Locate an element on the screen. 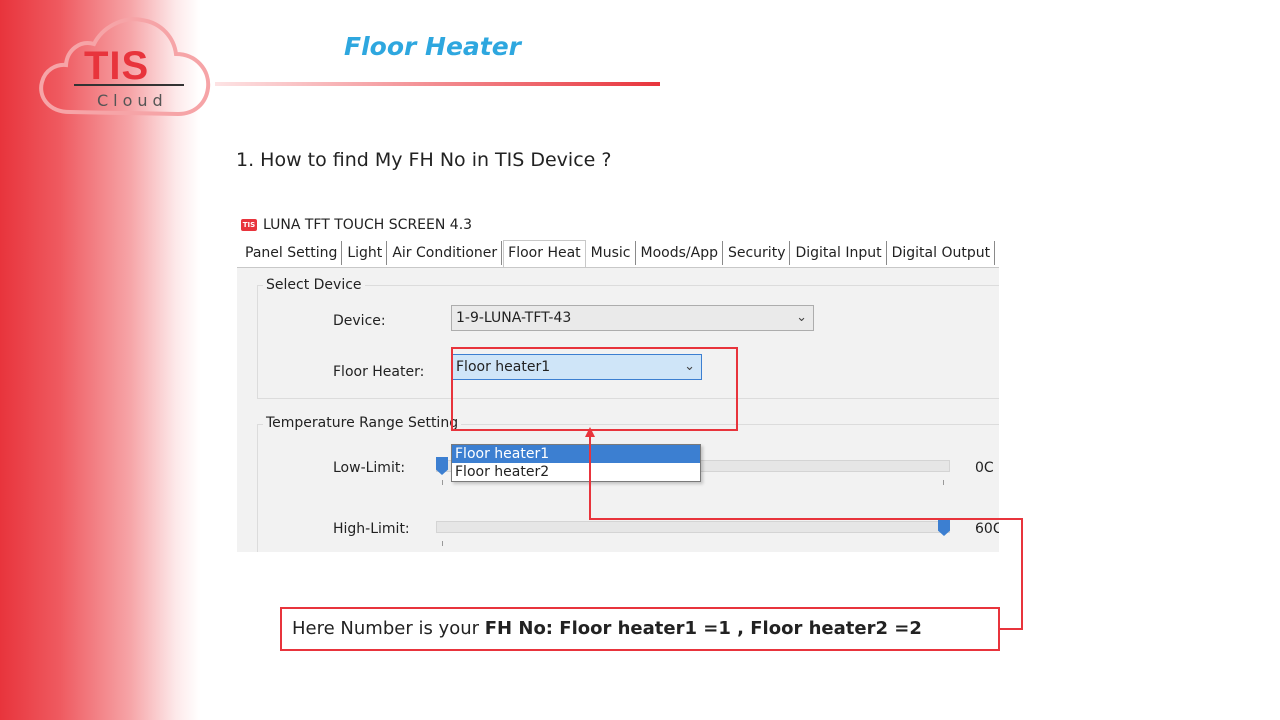 The height and width of the screenshot is (720, 1280). logo-subtext: Cloud is located at coordinates (132, 100).